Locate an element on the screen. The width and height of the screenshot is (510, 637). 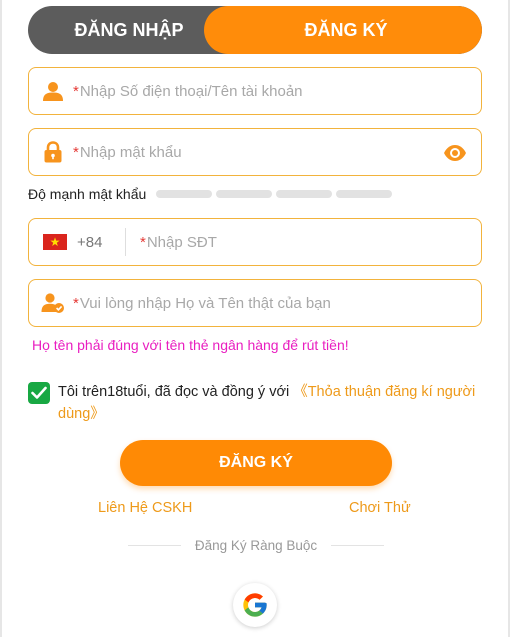
fullname-field: *Vui lòng nhập Họ và Tên thật của bạn is located at coordinates (255, 303).